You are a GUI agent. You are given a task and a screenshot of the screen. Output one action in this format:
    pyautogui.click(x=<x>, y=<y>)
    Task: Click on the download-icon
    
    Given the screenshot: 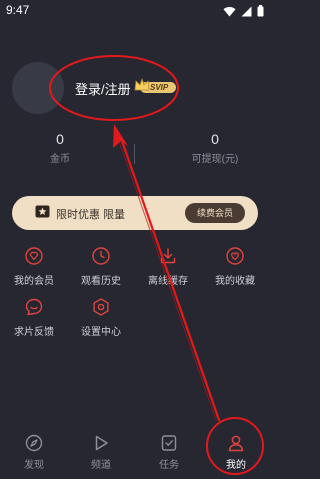 What is the action you would take?
    pyautogui.click(x=168, y=256)
    